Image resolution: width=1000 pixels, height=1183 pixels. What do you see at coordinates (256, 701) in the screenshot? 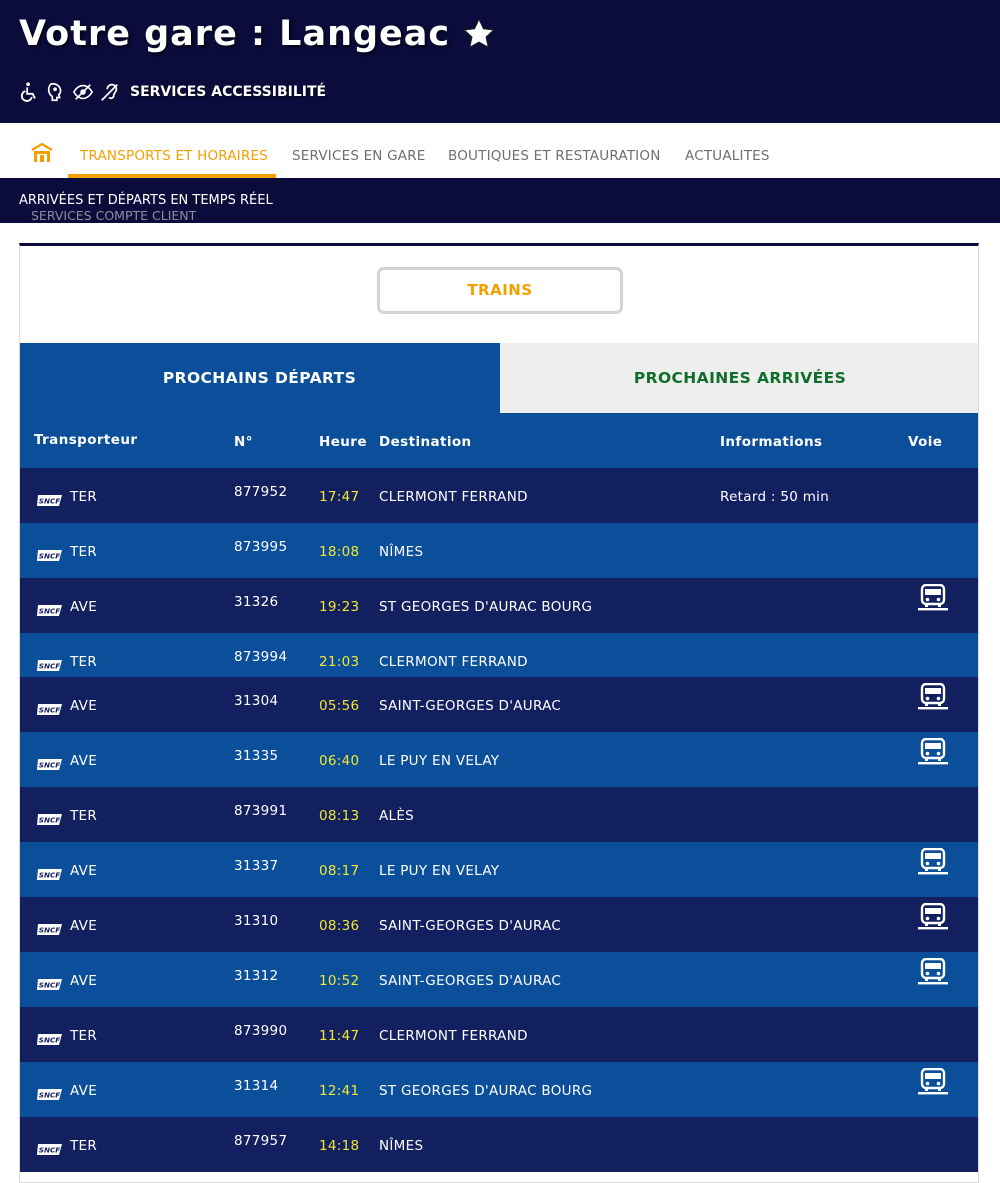
I see `train-number-cell: 31304` at bounding box center [256, 701].